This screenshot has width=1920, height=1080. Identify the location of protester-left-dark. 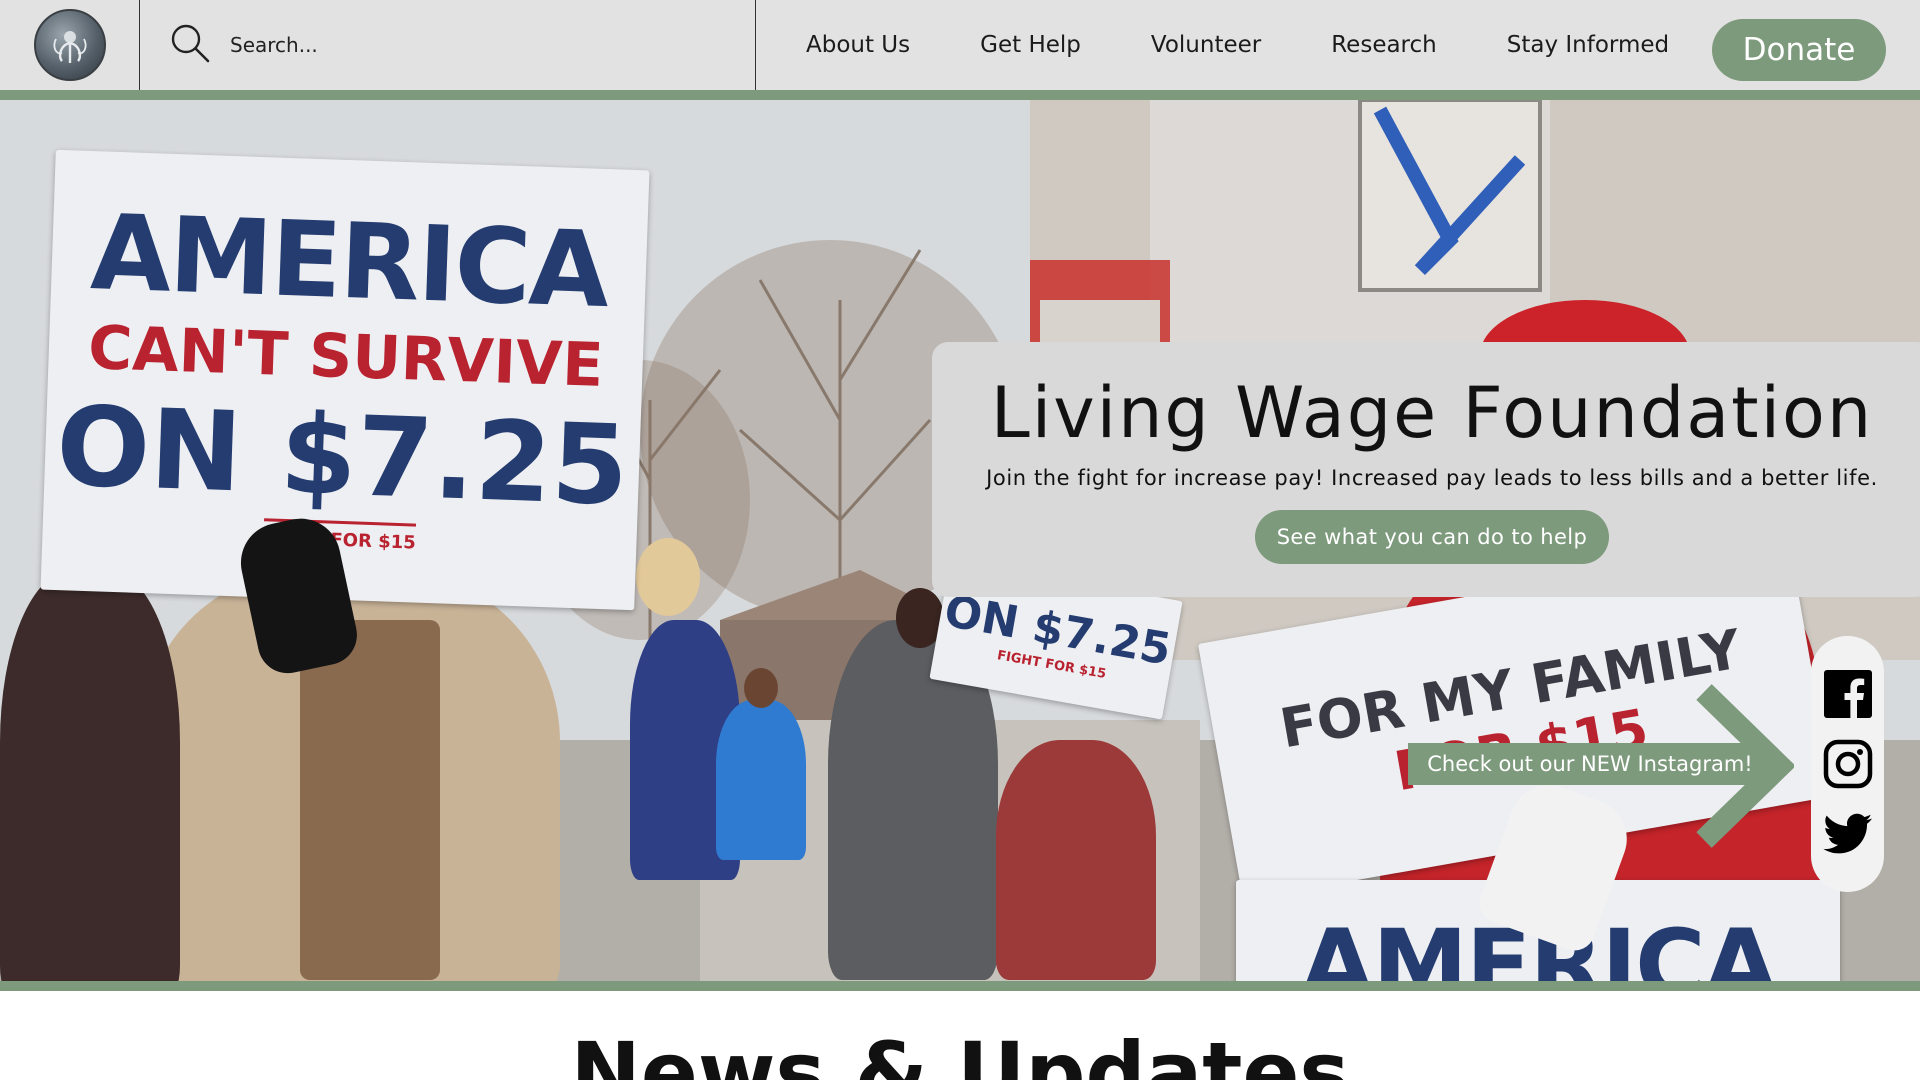
(90, 775).